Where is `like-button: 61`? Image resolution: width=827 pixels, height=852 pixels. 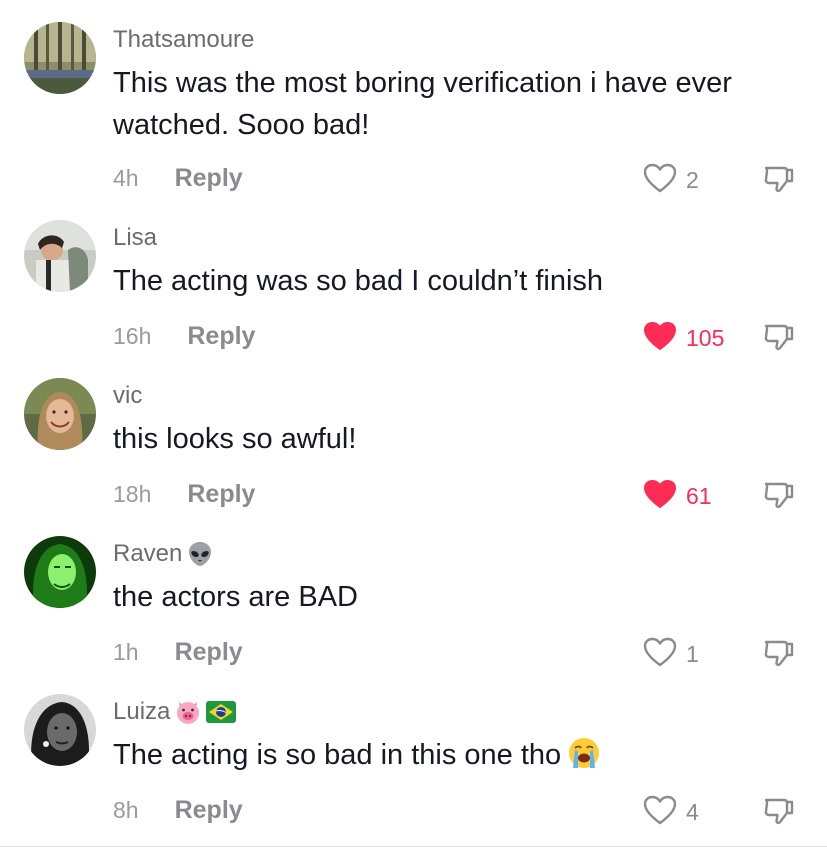 like-button: 61 is located at coordinates (677, 496).